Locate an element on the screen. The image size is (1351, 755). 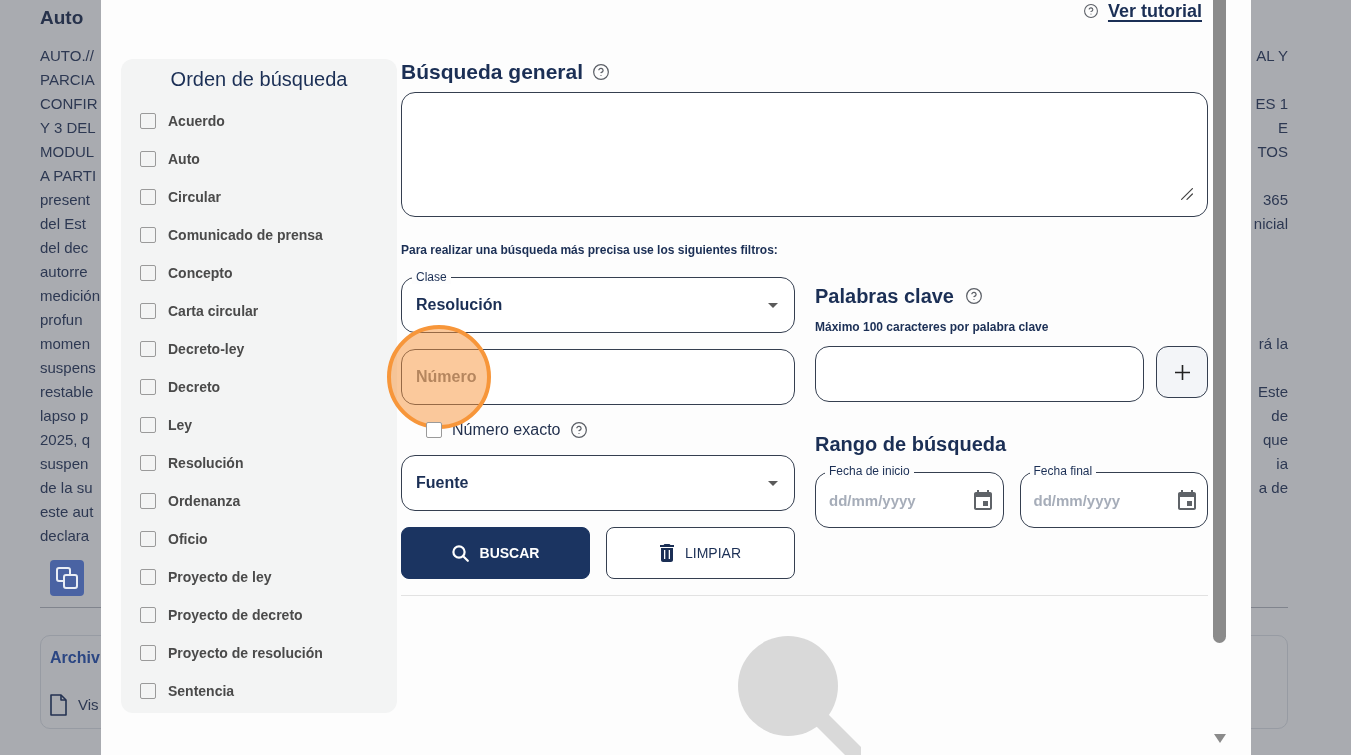
paragraph-text: que is located at coordinates (1275, 440).